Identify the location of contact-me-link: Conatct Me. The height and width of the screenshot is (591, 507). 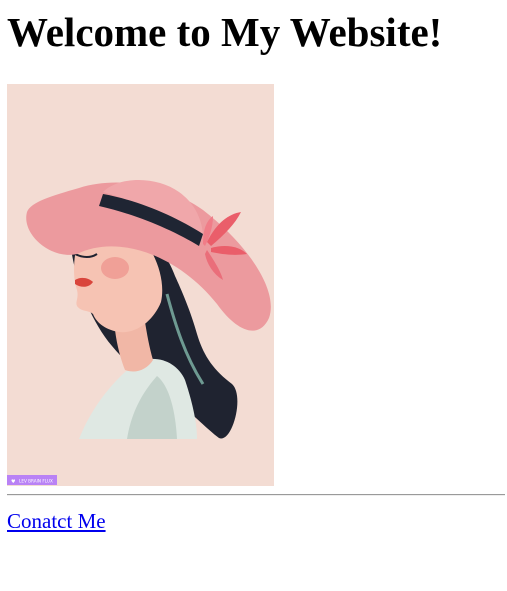
(56, 521).